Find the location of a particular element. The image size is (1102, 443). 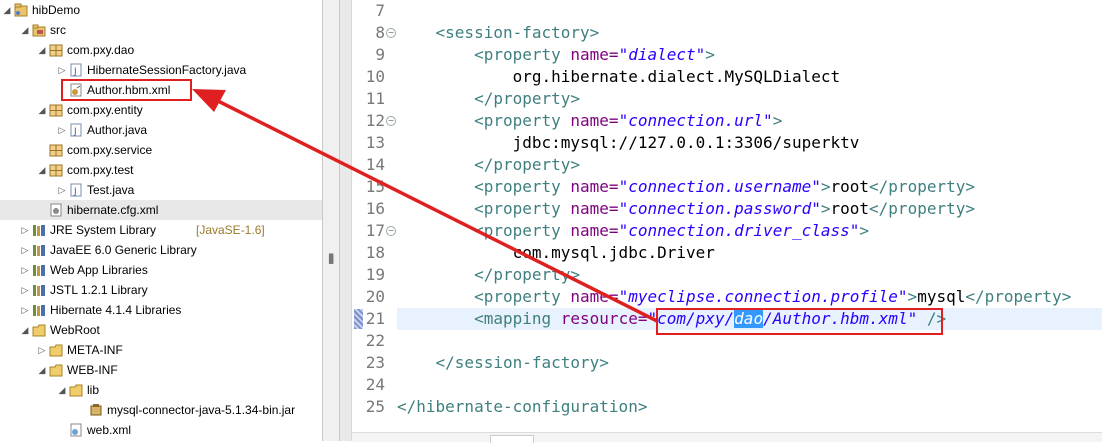

code-line: 12− <property name="connection.url"> is located at coordinates (727, 121).